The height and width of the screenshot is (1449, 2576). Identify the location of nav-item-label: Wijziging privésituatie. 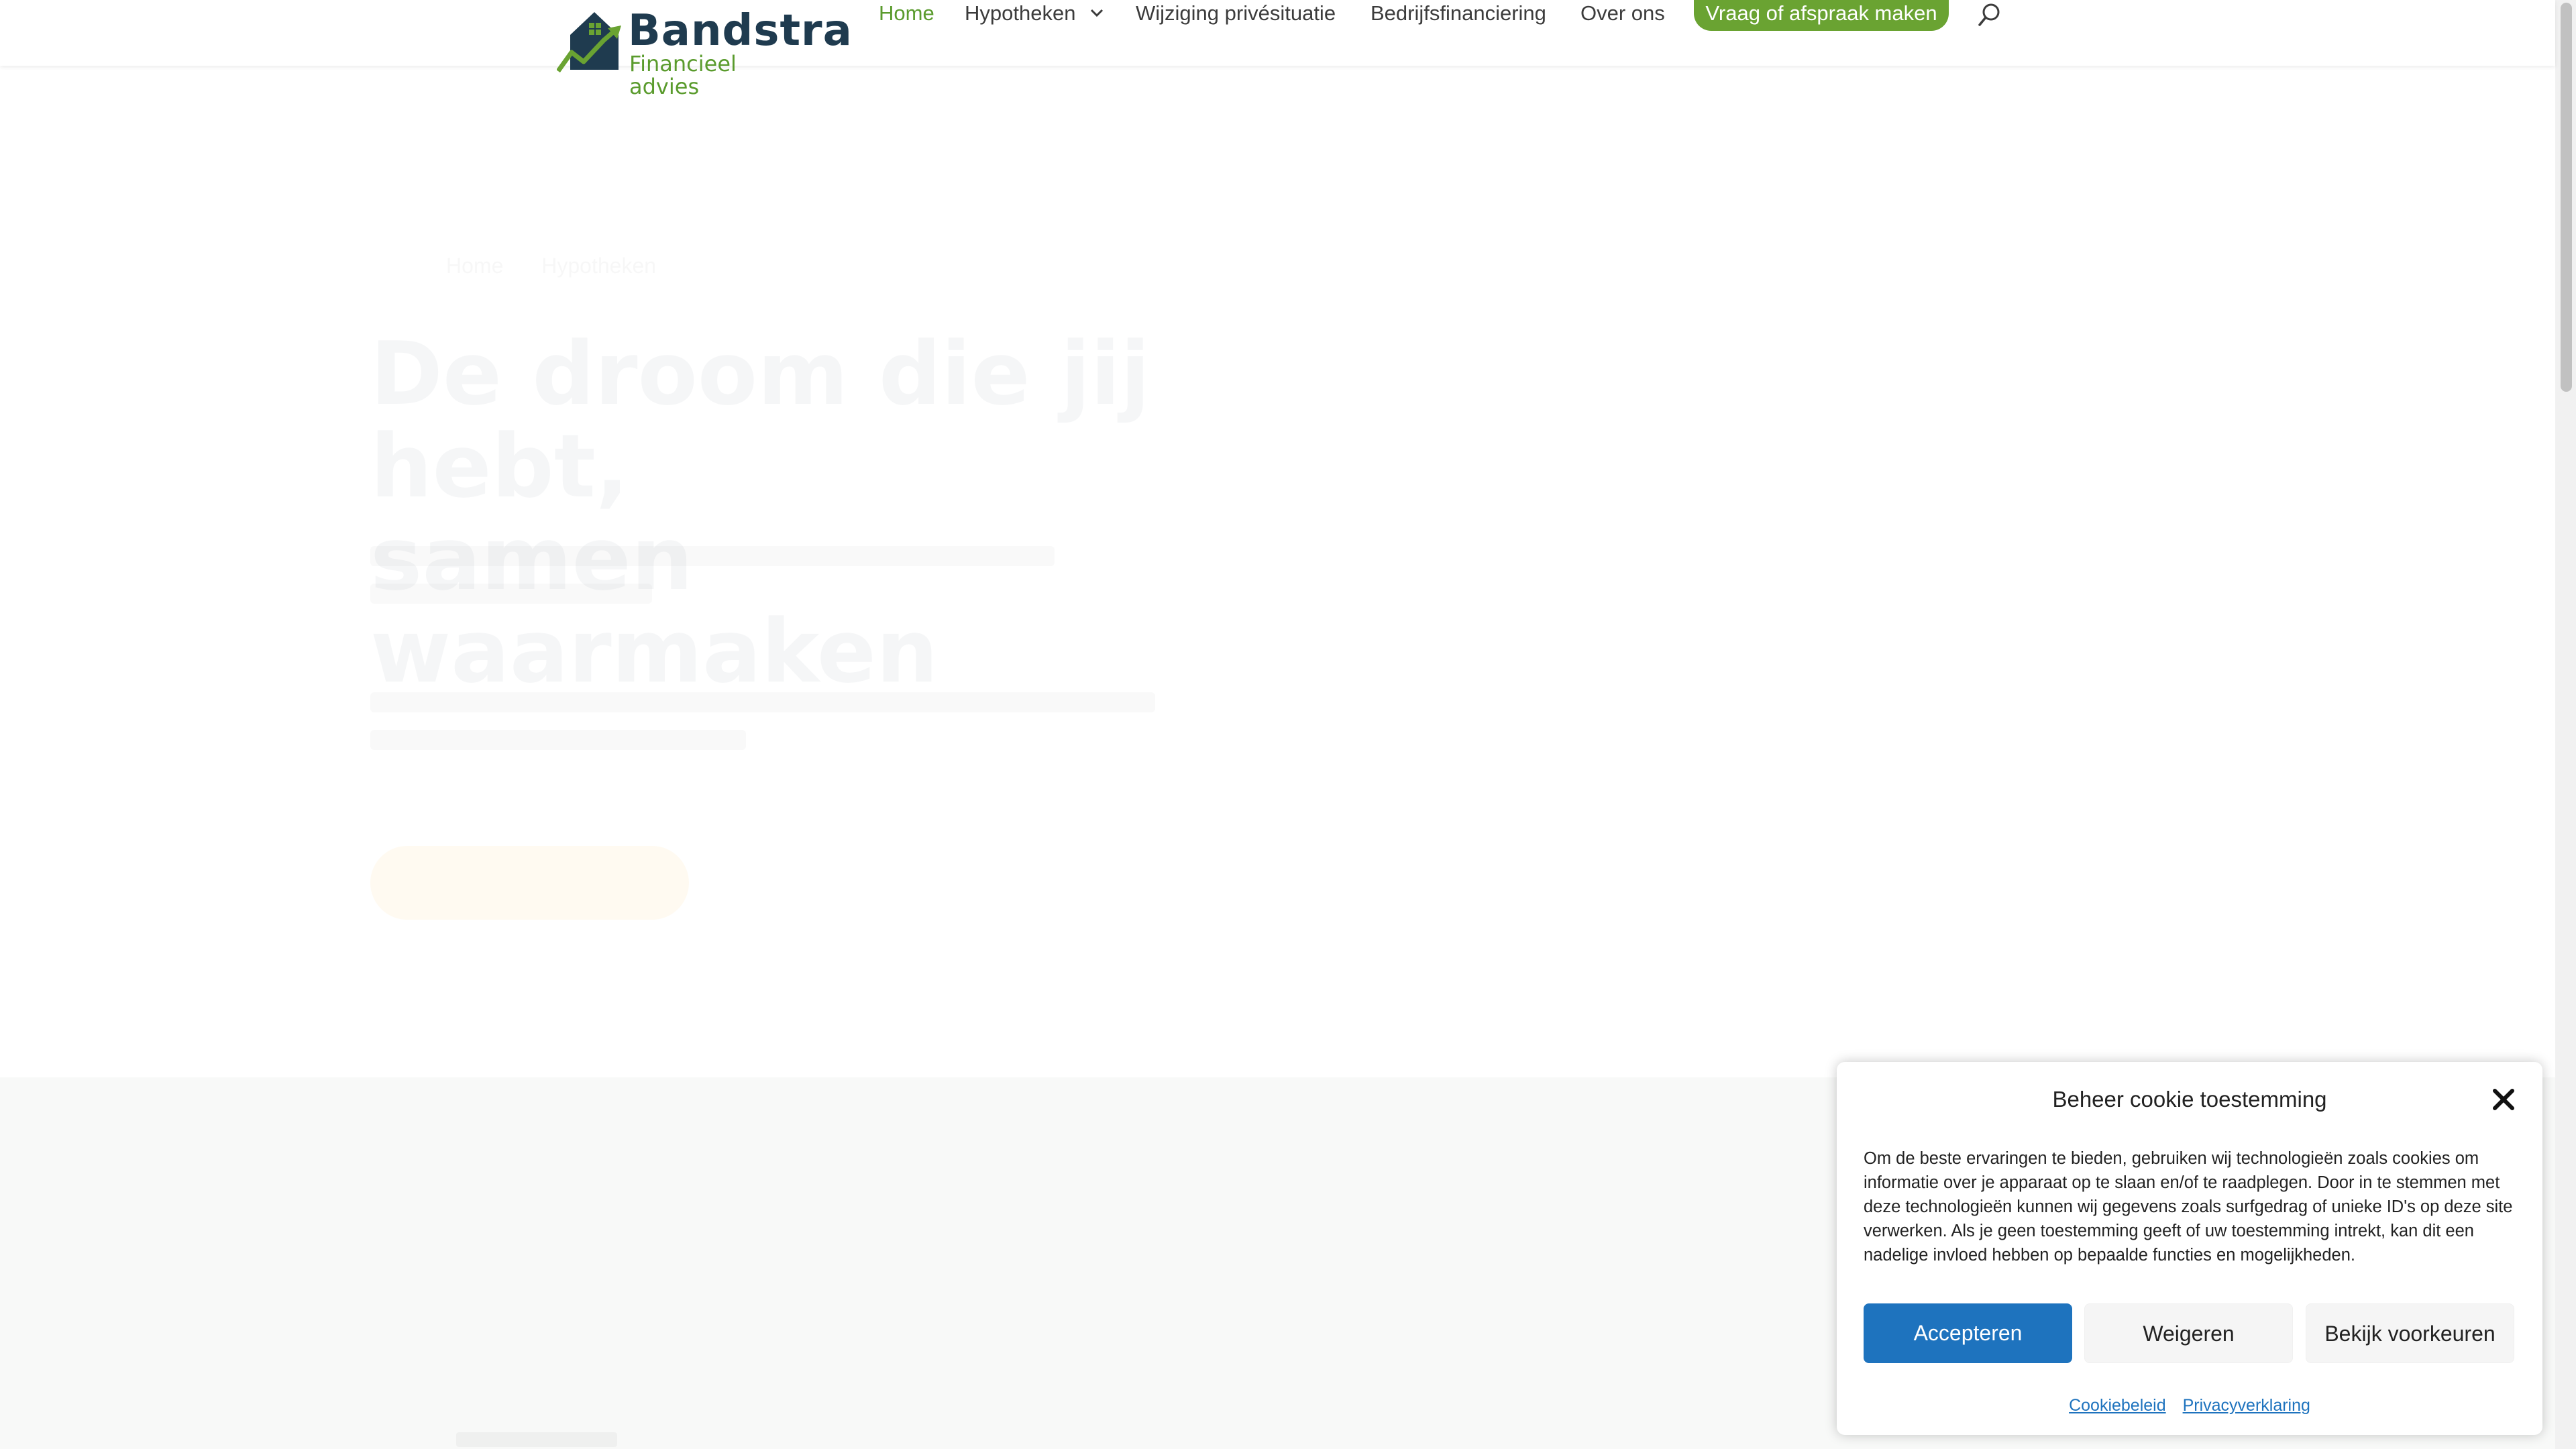
(1236, 13).